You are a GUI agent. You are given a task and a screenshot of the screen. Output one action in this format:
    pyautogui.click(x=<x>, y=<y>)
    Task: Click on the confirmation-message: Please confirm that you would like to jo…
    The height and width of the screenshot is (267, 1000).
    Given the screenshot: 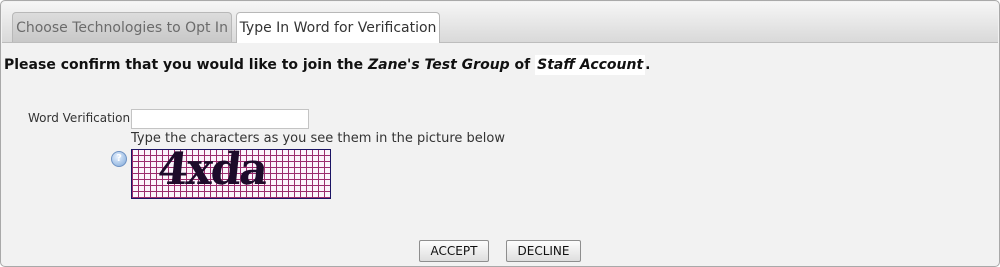 What is the action you would take?
    pyautogui.click(x=327, y=65)
    